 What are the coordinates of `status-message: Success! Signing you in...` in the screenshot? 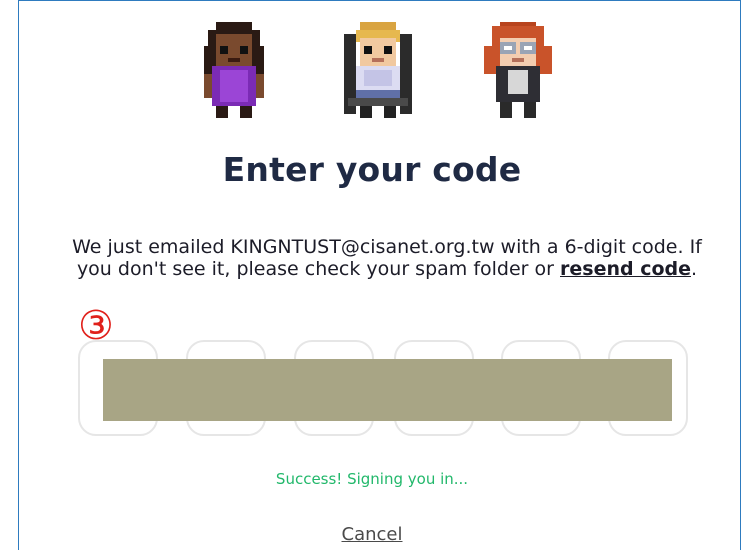 It's located at (372, 479).